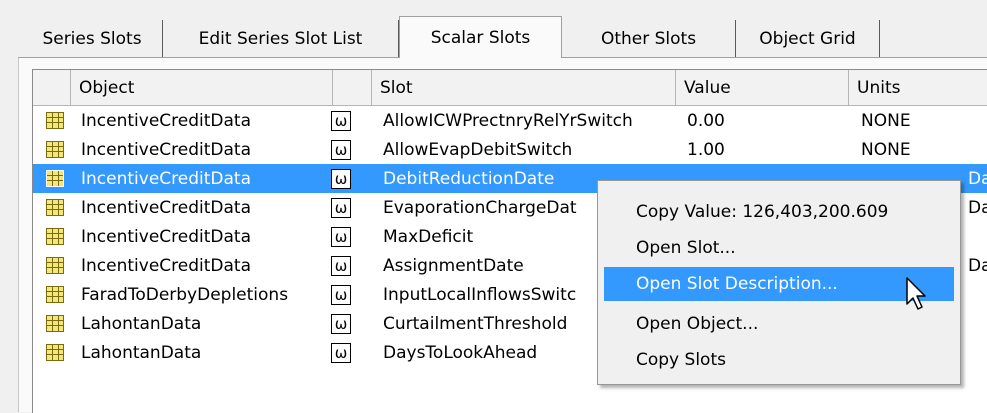 This screenshot has width=987, height=413. Describe the element at coordinates (918, 87) in the screenshot. I see `header-units: Units` at that location.